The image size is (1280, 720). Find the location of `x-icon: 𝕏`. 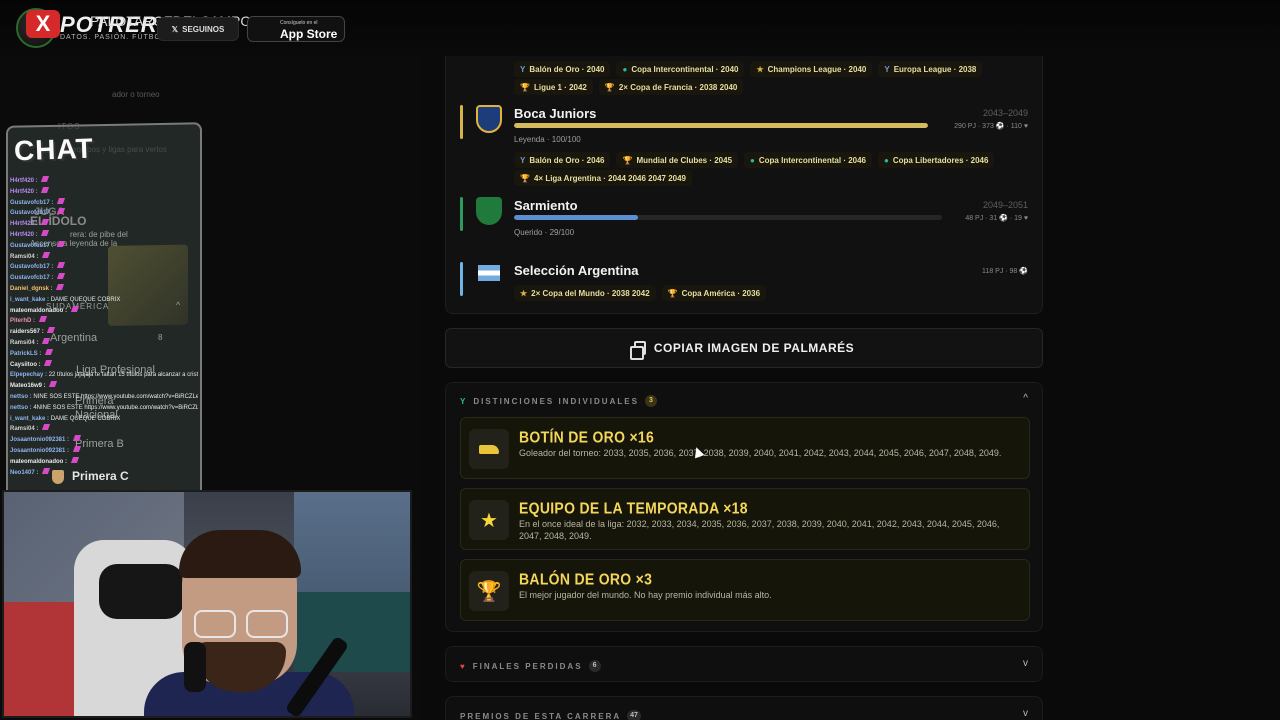

x-icon: 𝕏 is located at coordinates (175, 29).